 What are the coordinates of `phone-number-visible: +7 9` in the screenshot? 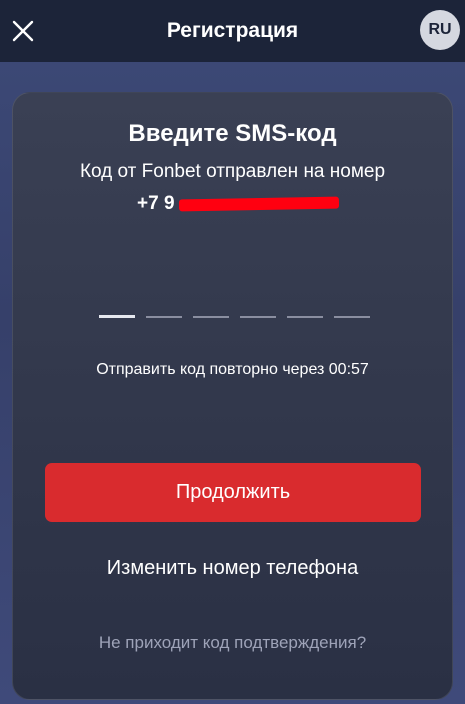 It's located at (156, 203).